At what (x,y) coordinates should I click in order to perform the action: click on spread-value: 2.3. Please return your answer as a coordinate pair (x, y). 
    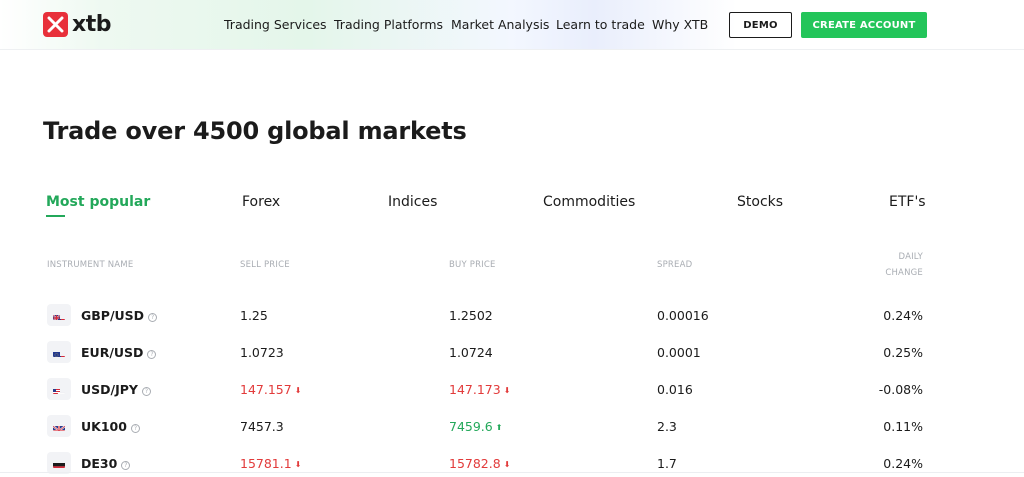
    Looking at the image, I should click on (667, 426).